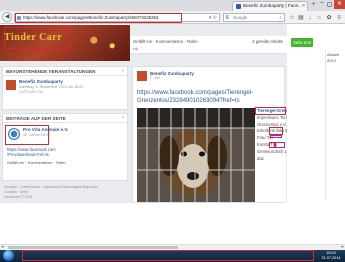  Describe the element at coordinates (329, 18) in the screenshot. I see `addon-icon: ✿` at that location.